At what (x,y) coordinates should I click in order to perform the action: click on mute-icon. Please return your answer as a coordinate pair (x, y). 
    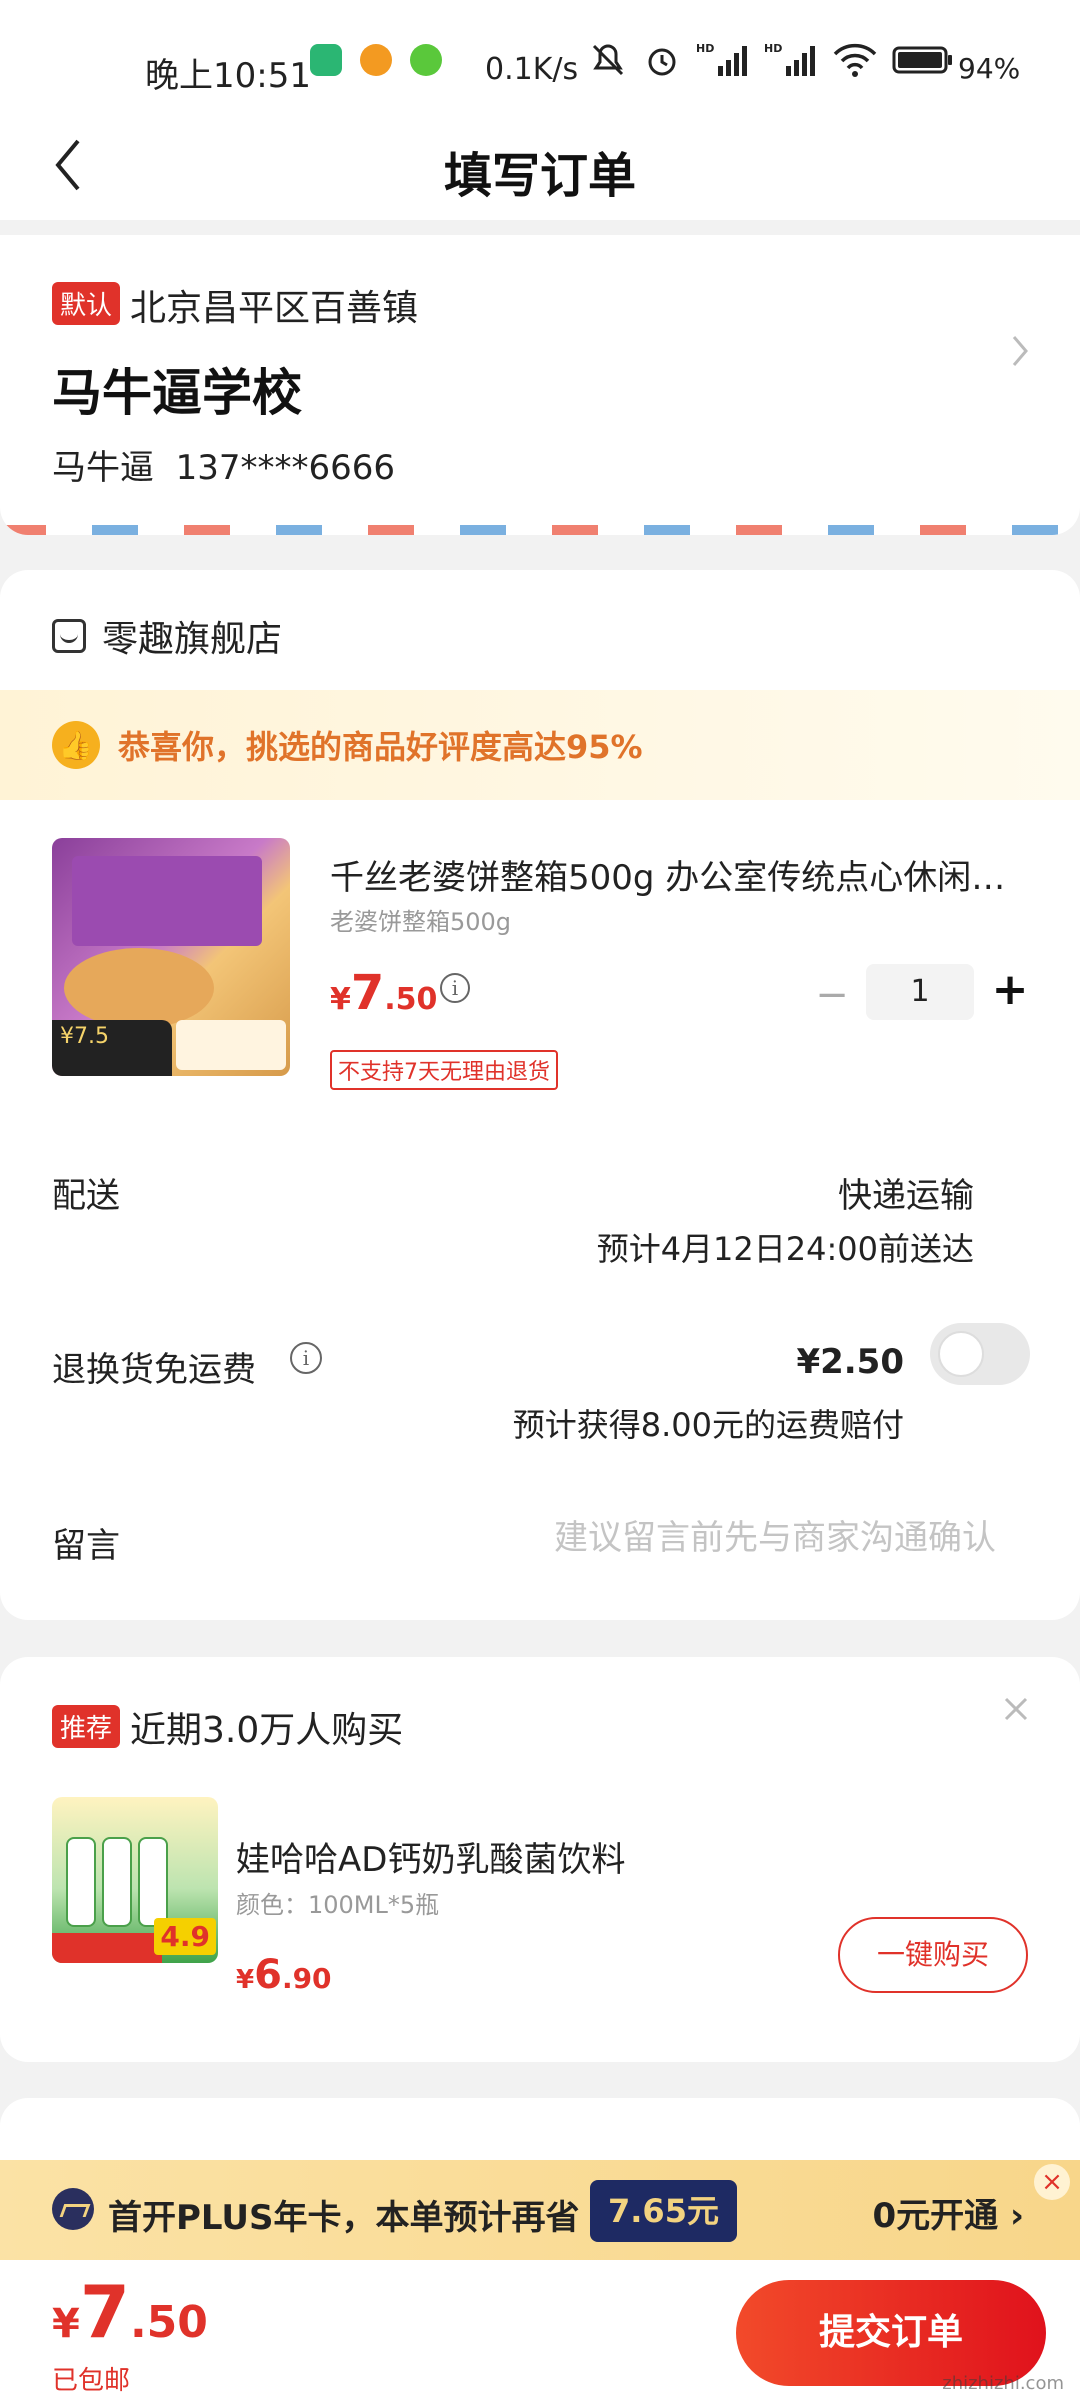
    Looking at the image, I should click on (608, 60).